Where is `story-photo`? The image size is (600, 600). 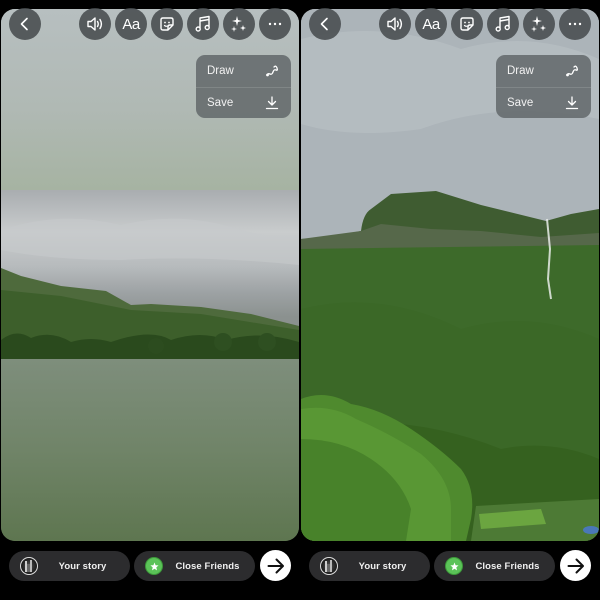
story-photo is located at coordinates (150, 274).